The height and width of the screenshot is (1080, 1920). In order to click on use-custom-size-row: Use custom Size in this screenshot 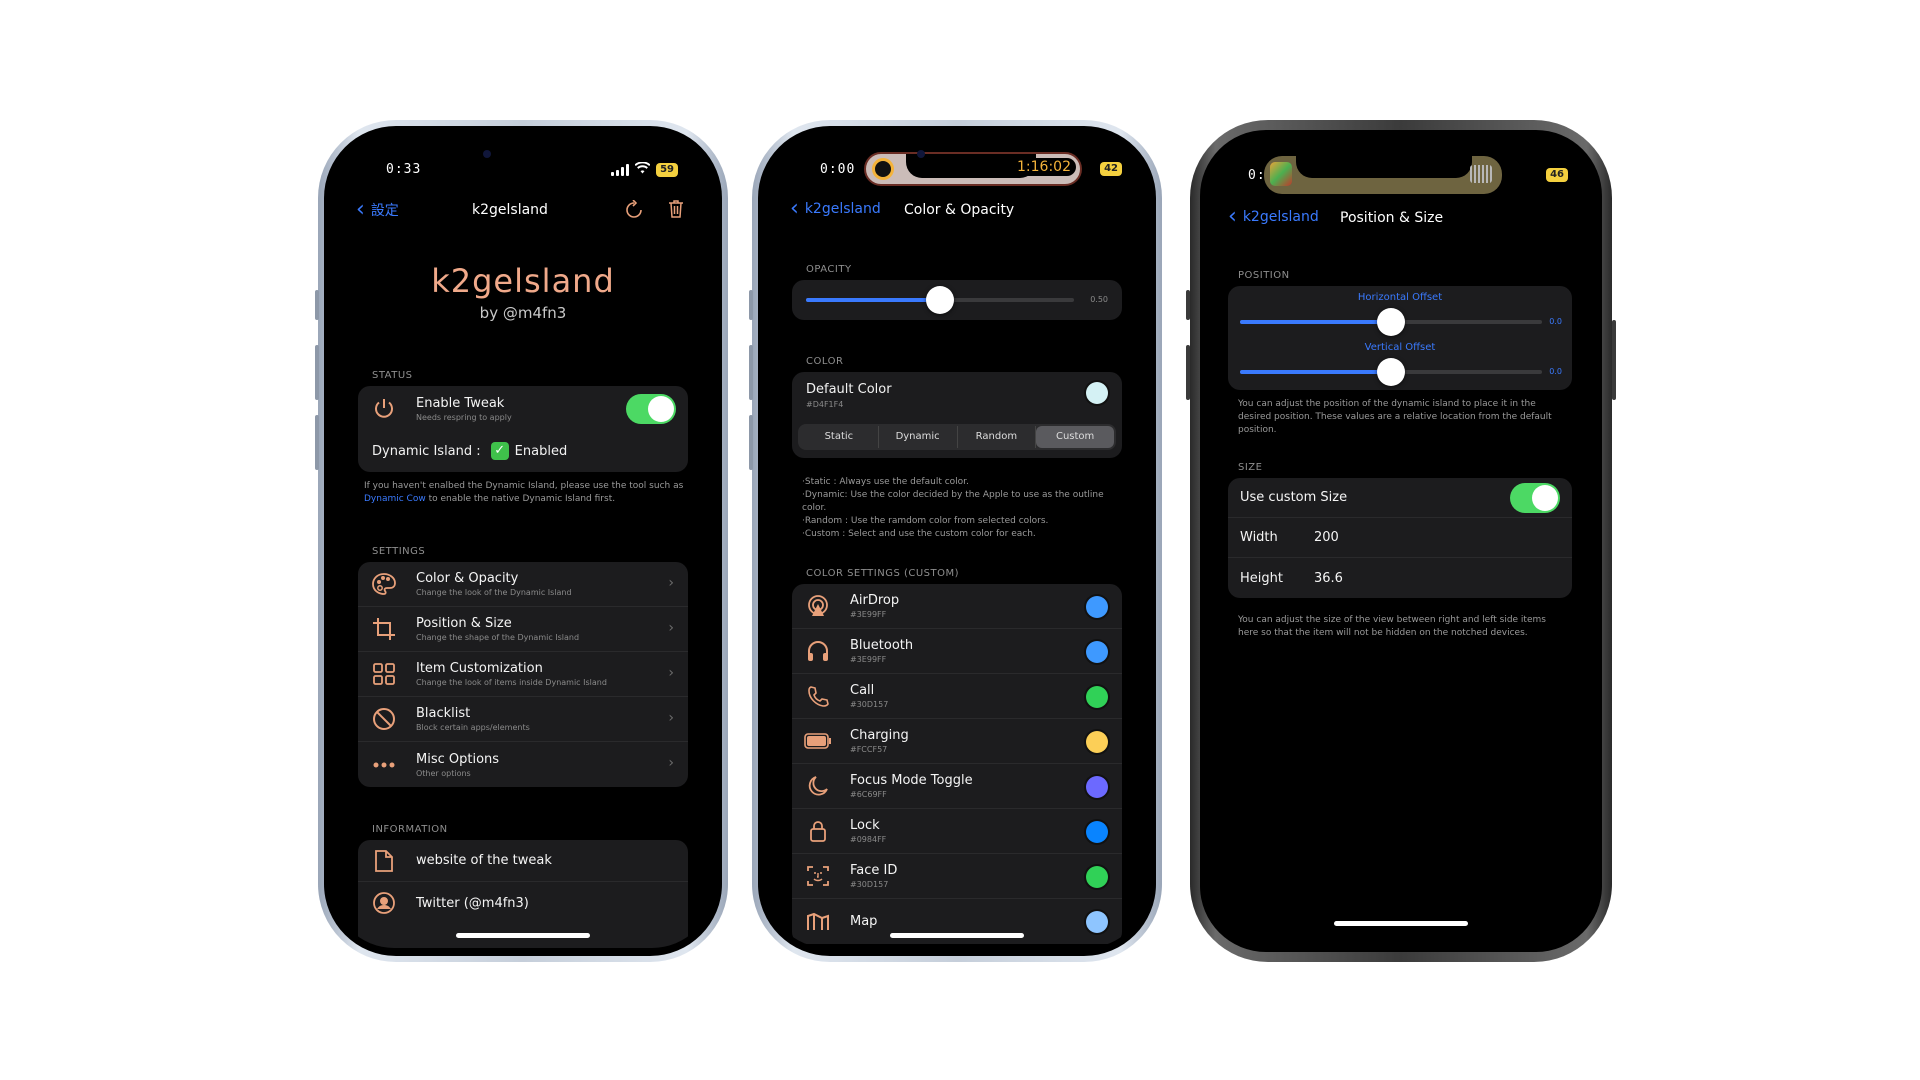, I will do `click(1400, 498)`.